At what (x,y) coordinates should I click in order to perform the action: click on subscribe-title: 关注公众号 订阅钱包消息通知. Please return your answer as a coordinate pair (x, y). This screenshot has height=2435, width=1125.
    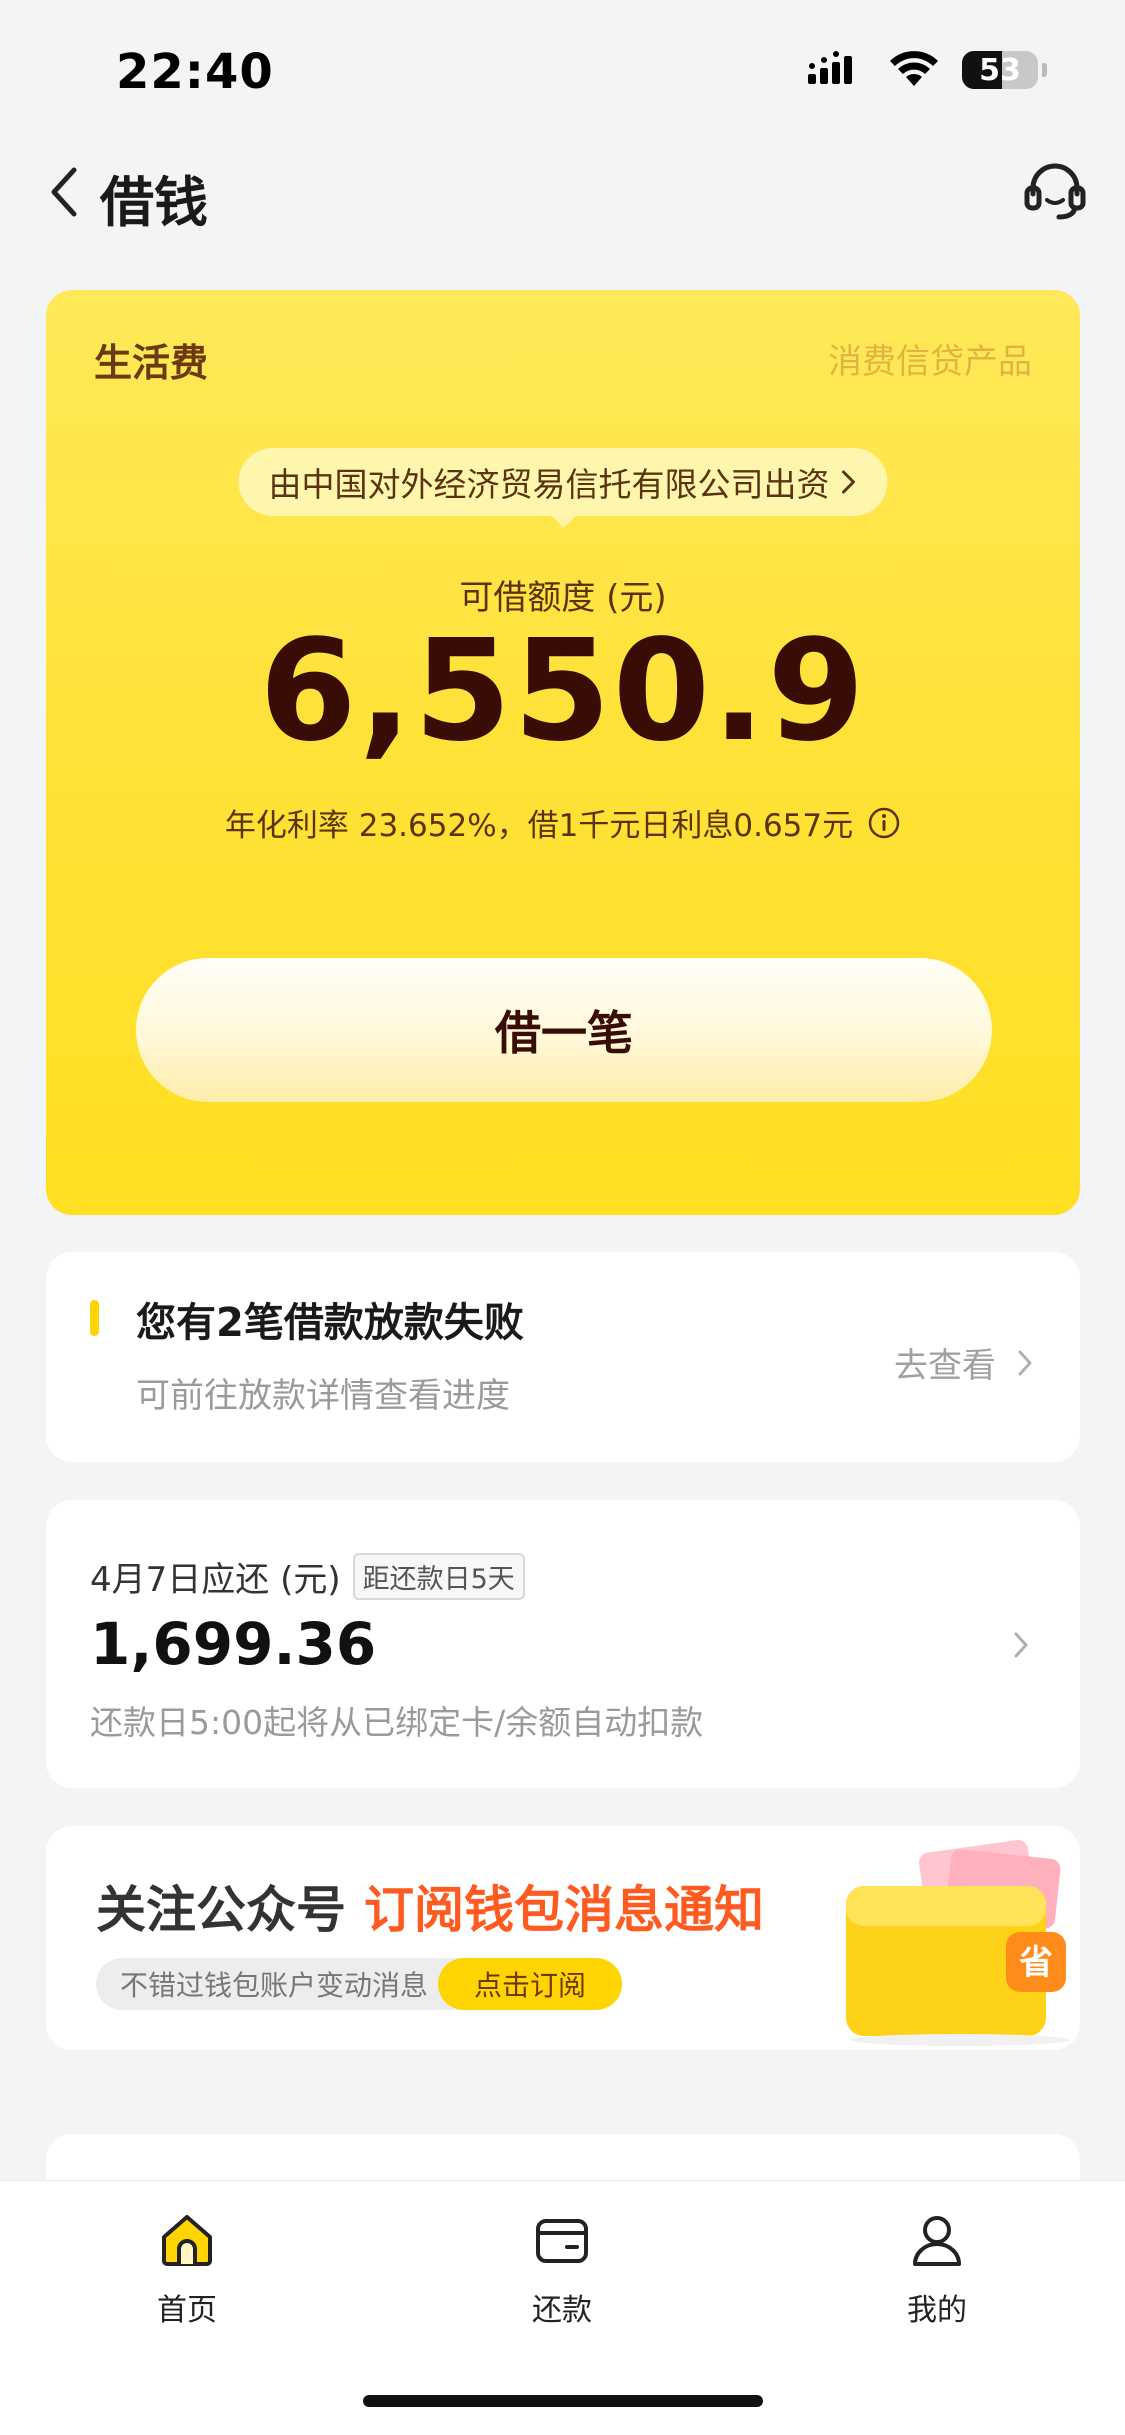
    Looking at the image, I should click on (430, 1906).